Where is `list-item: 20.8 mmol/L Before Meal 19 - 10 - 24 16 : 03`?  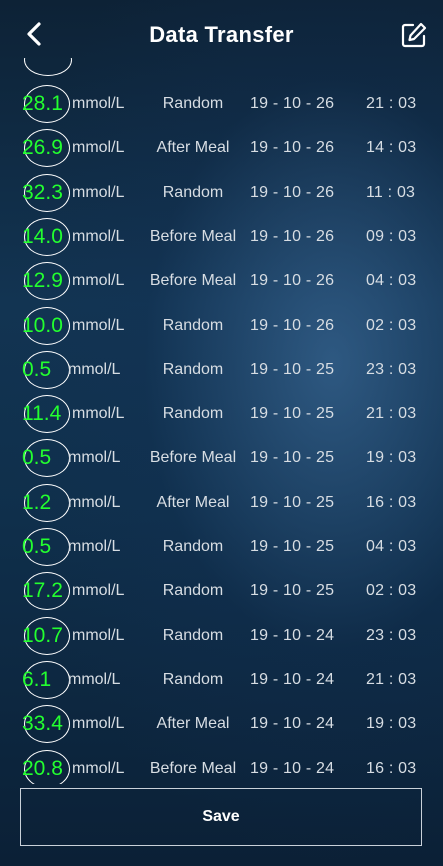
list-item: 20.8 mmol/L Before Meal 19 - 10 - 24 16 : 03 is located at coordinates (221, 765).